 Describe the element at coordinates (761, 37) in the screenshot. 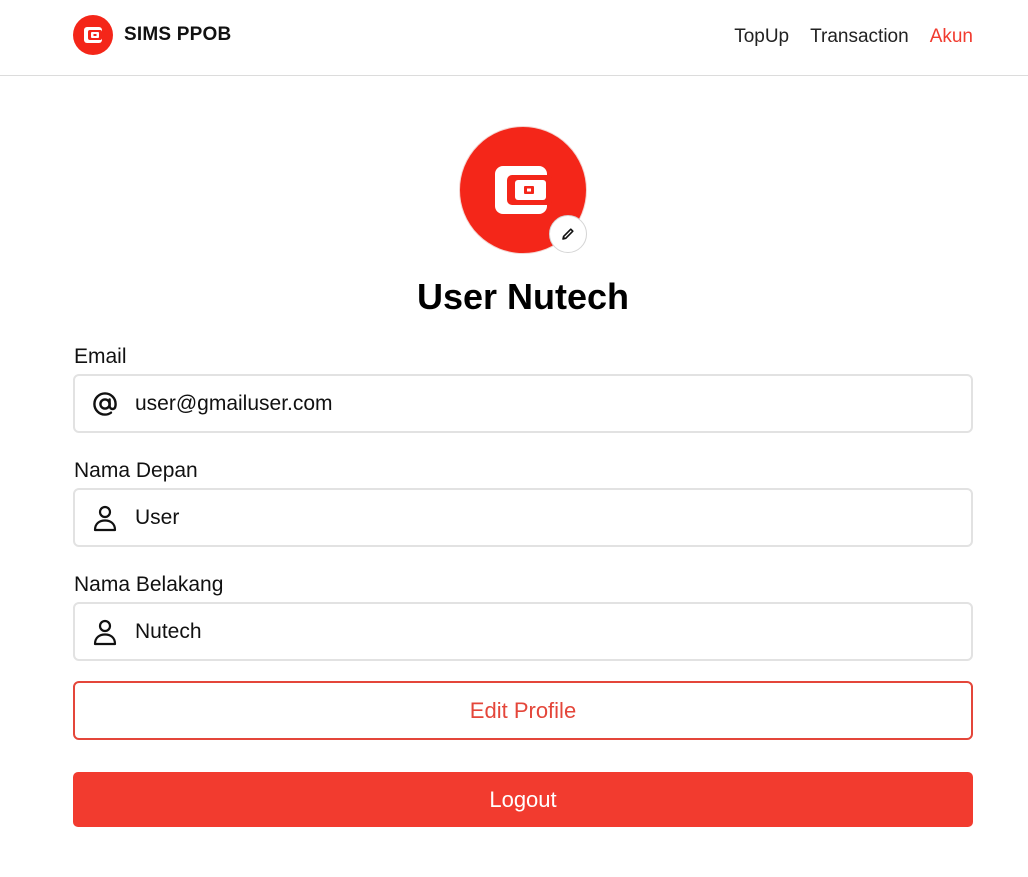

I see `nav-topup: TopUp` at that location.